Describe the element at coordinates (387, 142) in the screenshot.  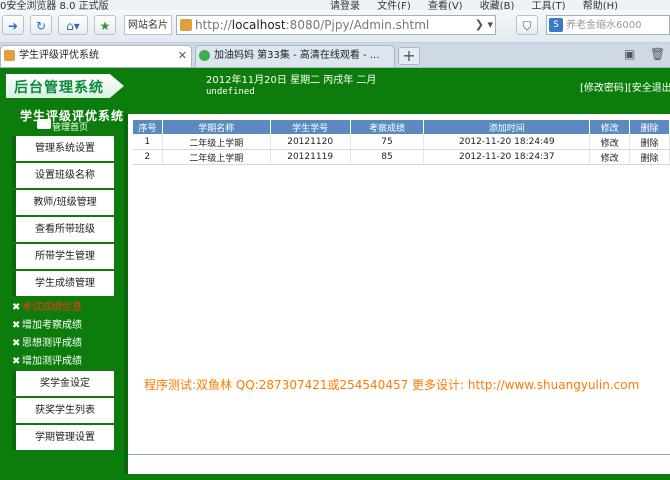
I see `cell-score: 75` at that location.